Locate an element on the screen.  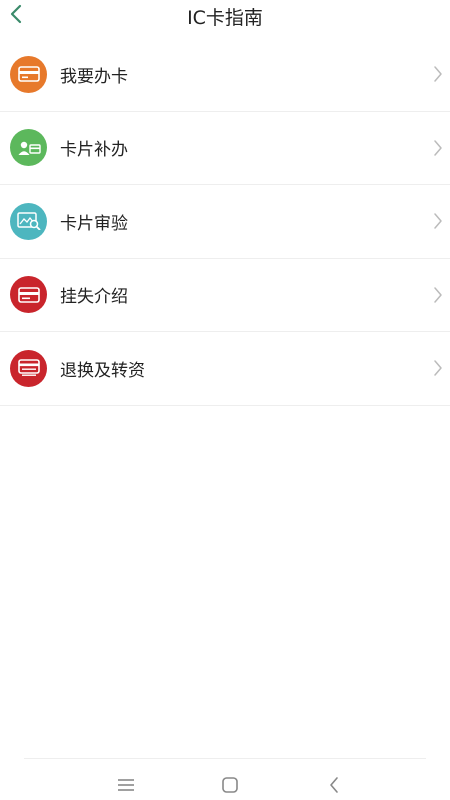
back-triangle-icon is located at coordinates (334, 785).